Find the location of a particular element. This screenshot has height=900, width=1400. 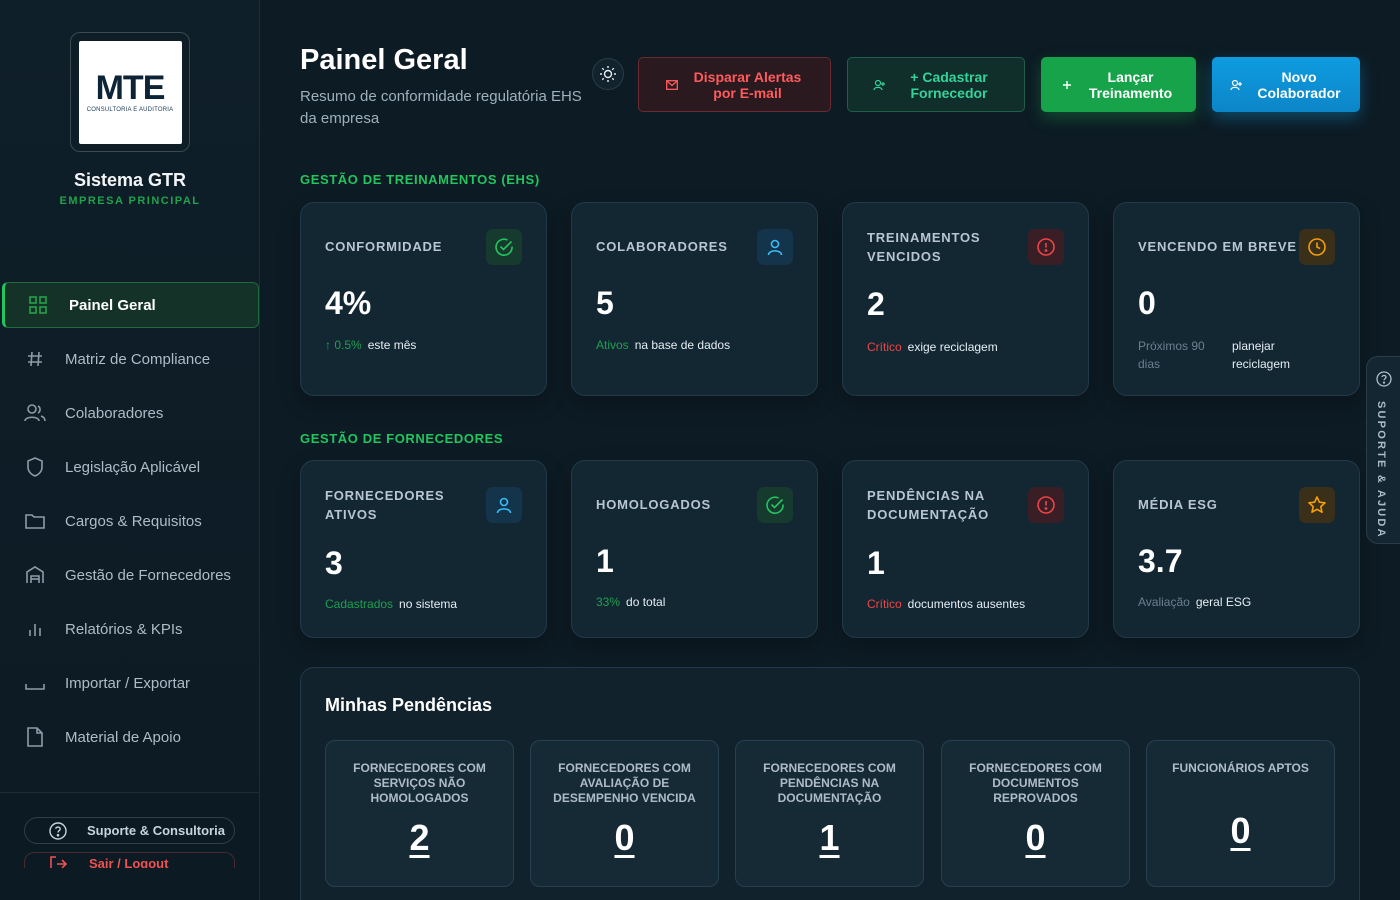

kpi-label: VENCENDO EM BREVE is located at coordinates (1217, 246).